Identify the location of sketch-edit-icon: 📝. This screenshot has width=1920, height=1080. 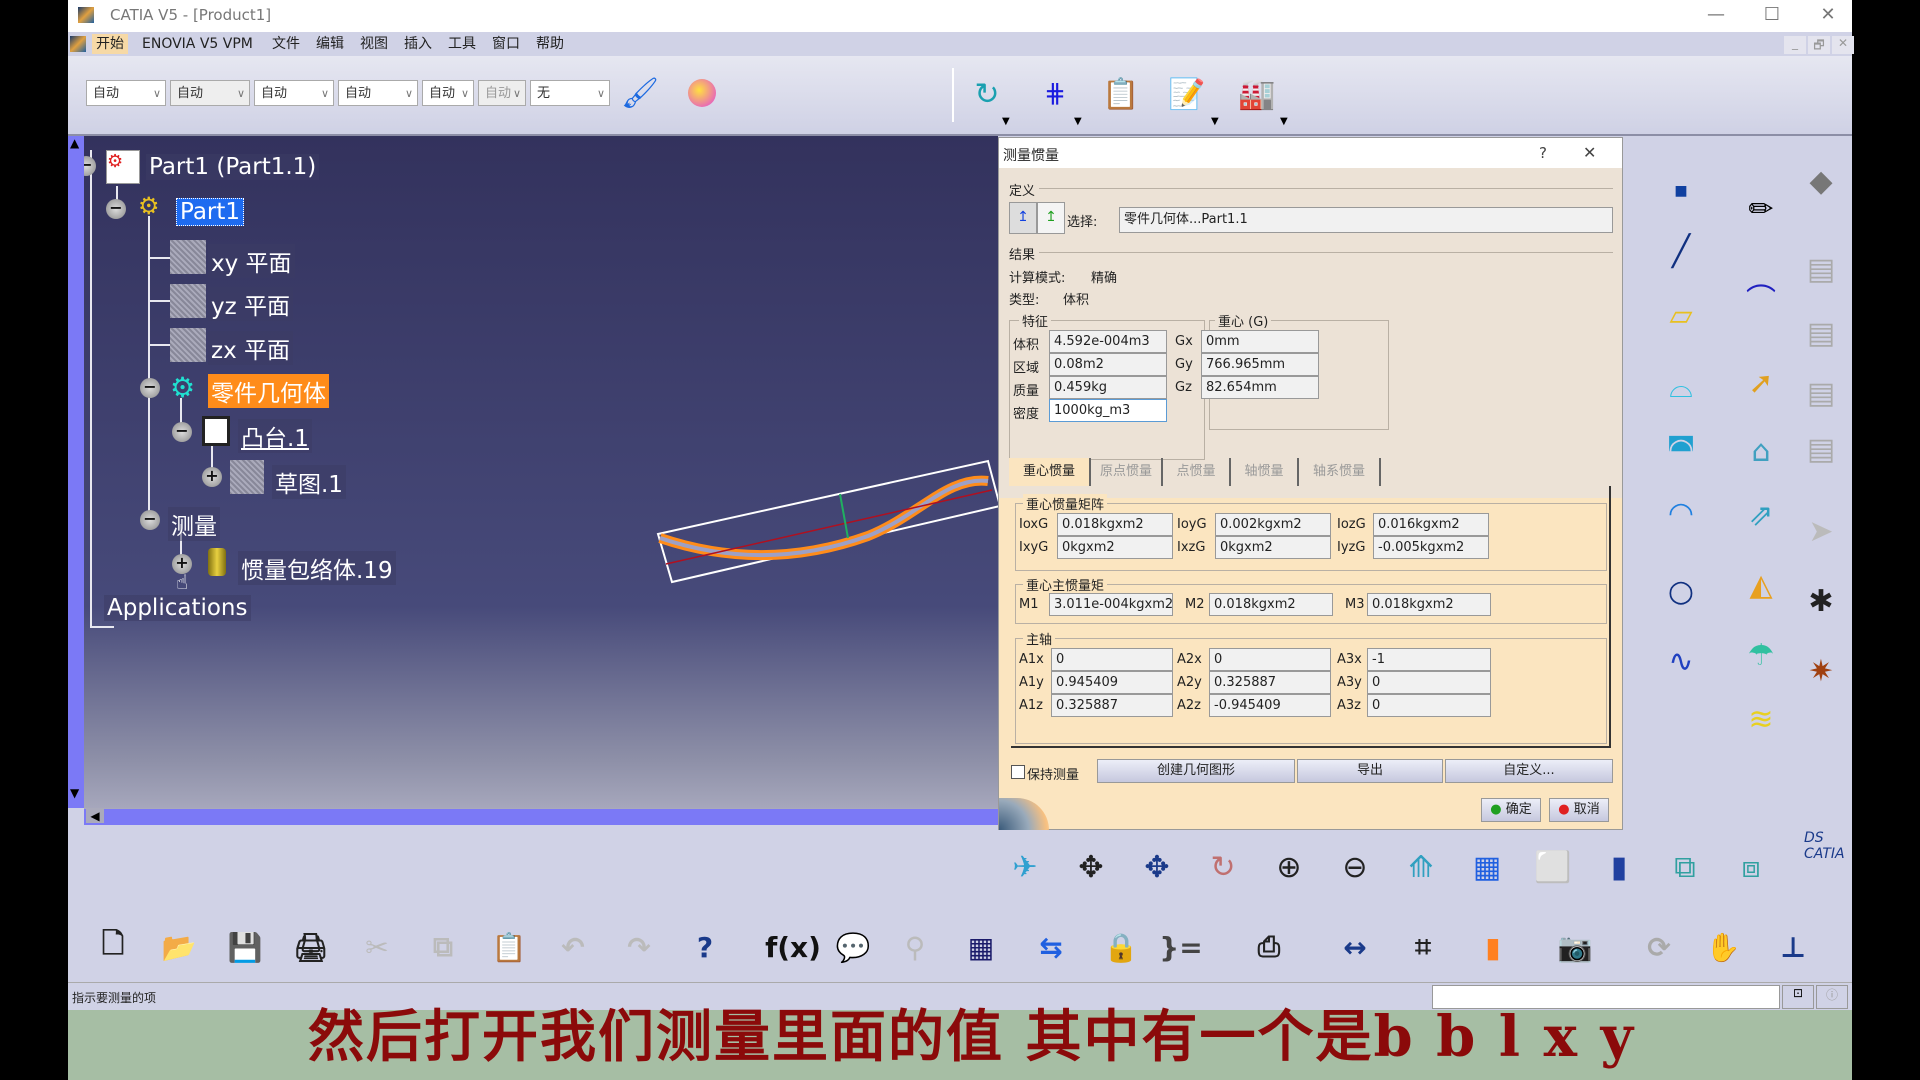
(1187, 94).